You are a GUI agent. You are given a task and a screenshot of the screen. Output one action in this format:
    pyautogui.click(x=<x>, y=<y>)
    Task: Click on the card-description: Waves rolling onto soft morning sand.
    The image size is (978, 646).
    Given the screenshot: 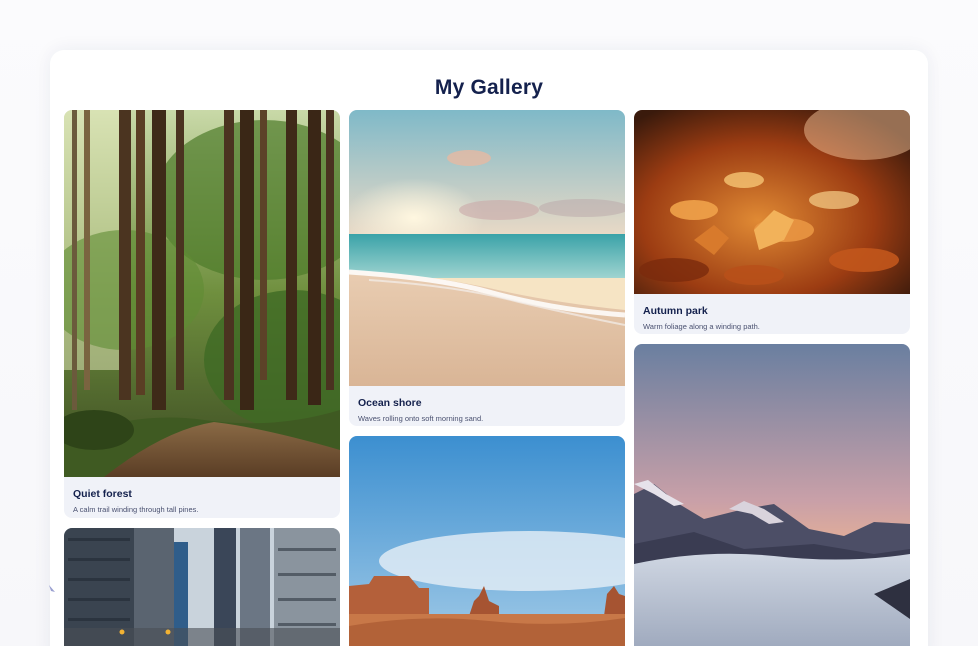 What is the action you would take?
    pyautogui.click(x=421, y=418)
    